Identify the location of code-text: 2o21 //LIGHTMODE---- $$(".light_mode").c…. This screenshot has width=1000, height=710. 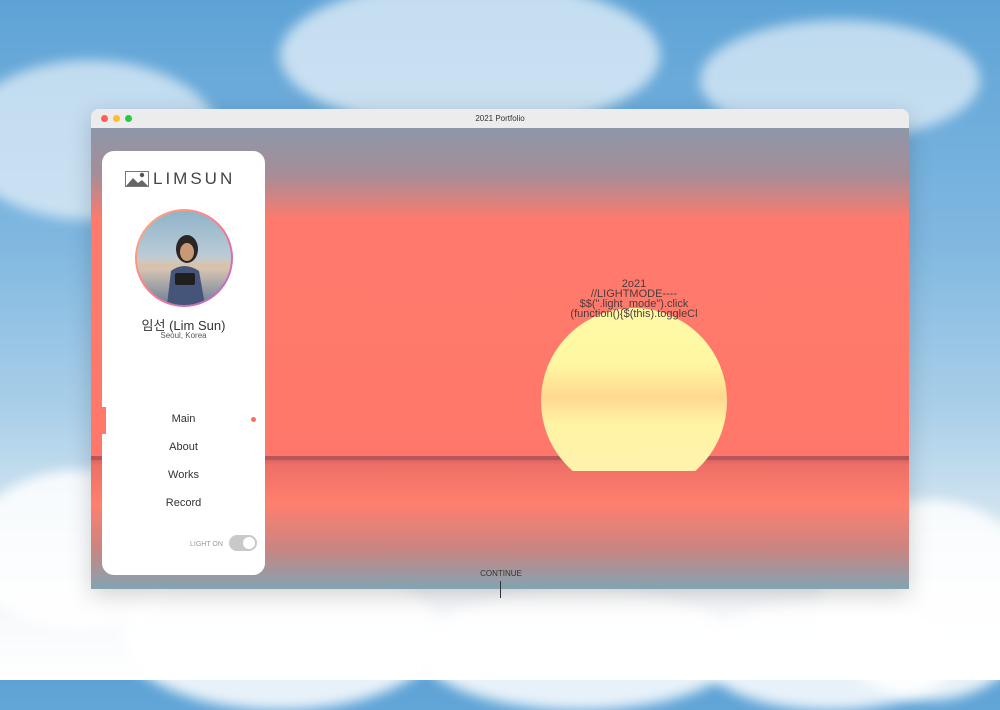
(634, 304).